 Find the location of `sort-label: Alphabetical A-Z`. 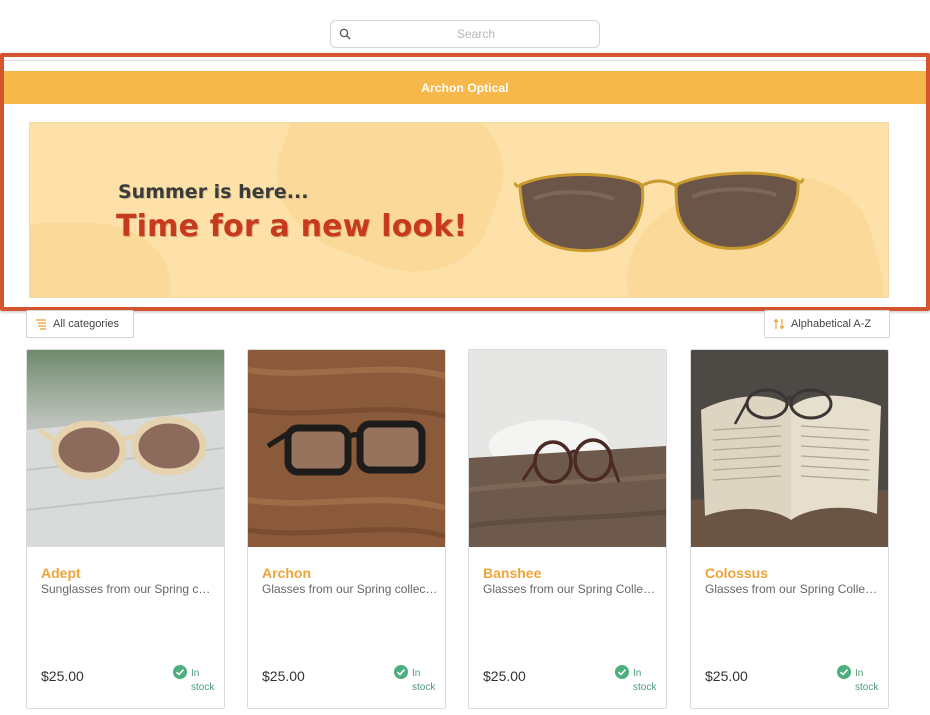

sort-label: Alphabetical A-Z is located at coordinates (831, 324).